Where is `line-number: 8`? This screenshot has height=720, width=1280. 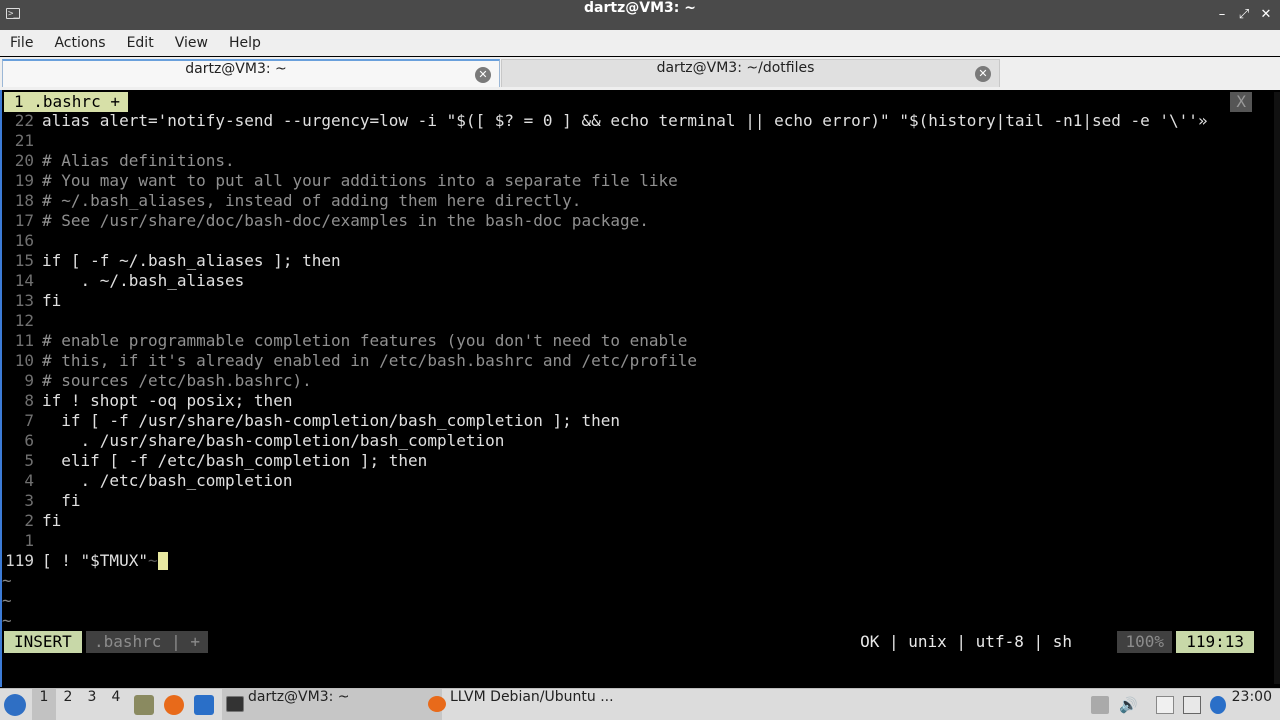
line-number: 8 is located at coordinates (29, 400).